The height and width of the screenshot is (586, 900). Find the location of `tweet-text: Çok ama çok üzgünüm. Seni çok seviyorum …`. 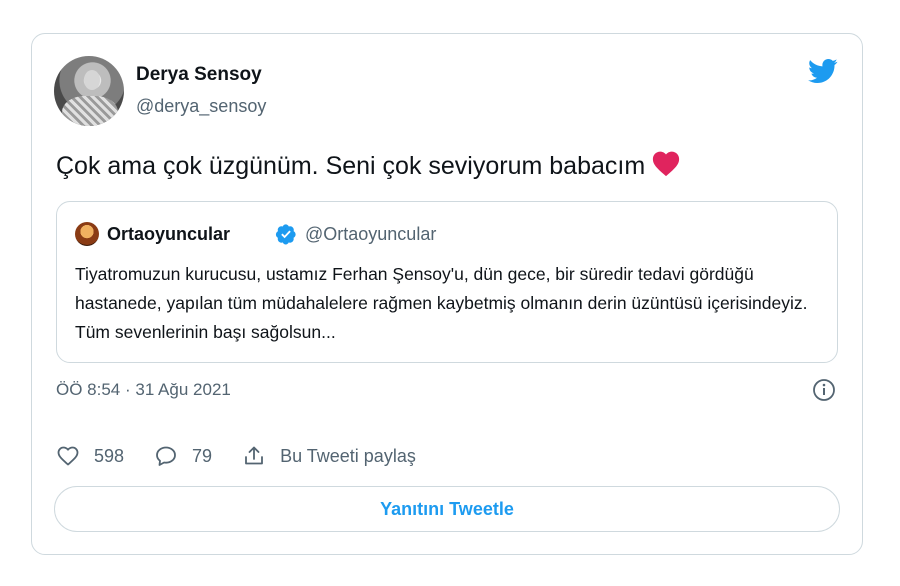

tweet-text: Çok ama çok üzgünüm. Seni çok seviyorum … is located at coordinates (368, 166).